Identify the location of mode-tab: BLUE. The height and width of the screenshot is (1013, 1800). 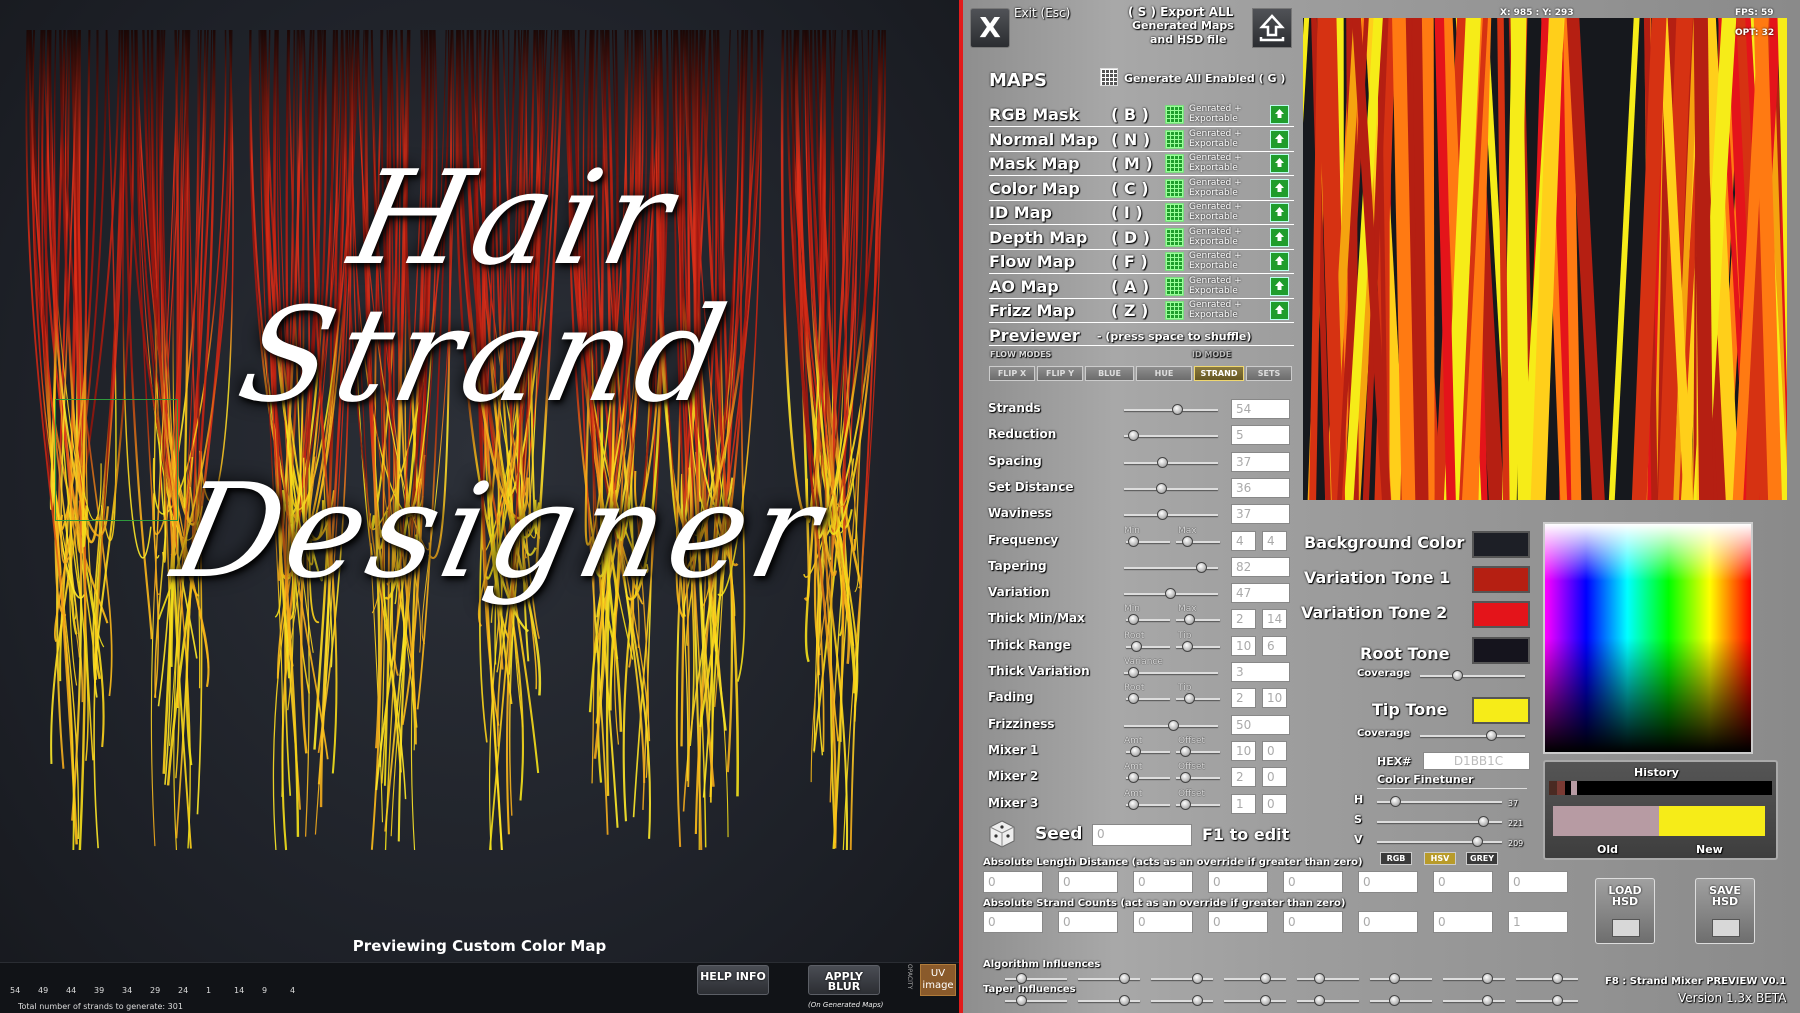
(1109, 373).